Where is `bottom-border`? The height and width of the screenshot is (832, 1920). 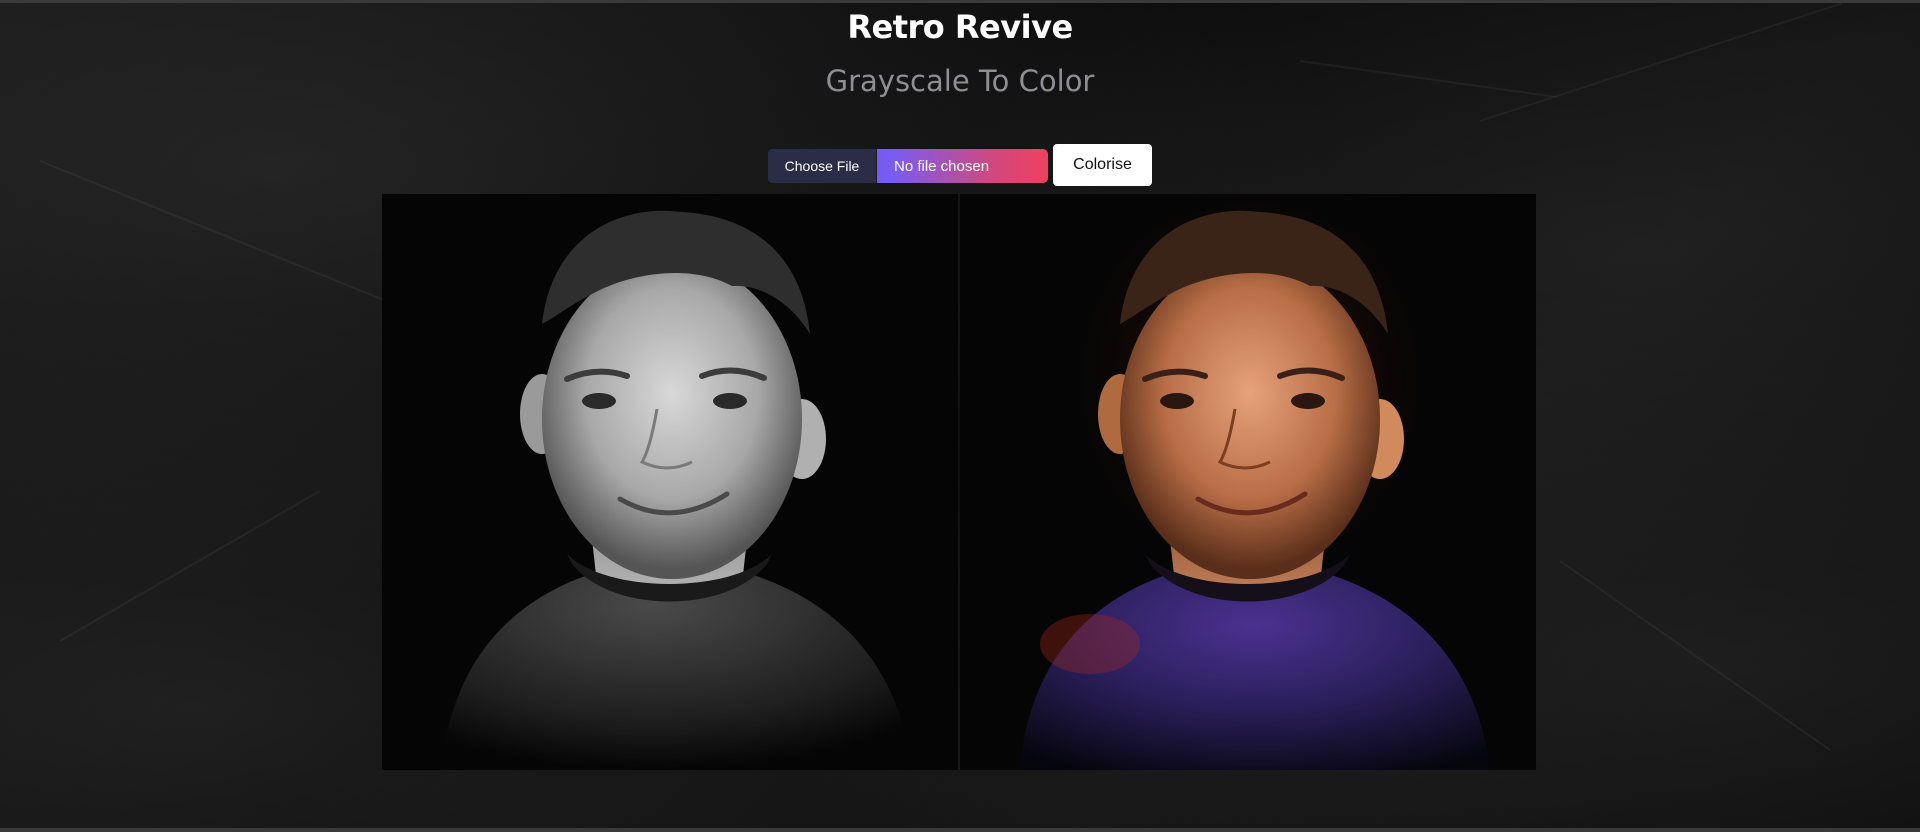
bottom-border is located at coordinates (960, 830).